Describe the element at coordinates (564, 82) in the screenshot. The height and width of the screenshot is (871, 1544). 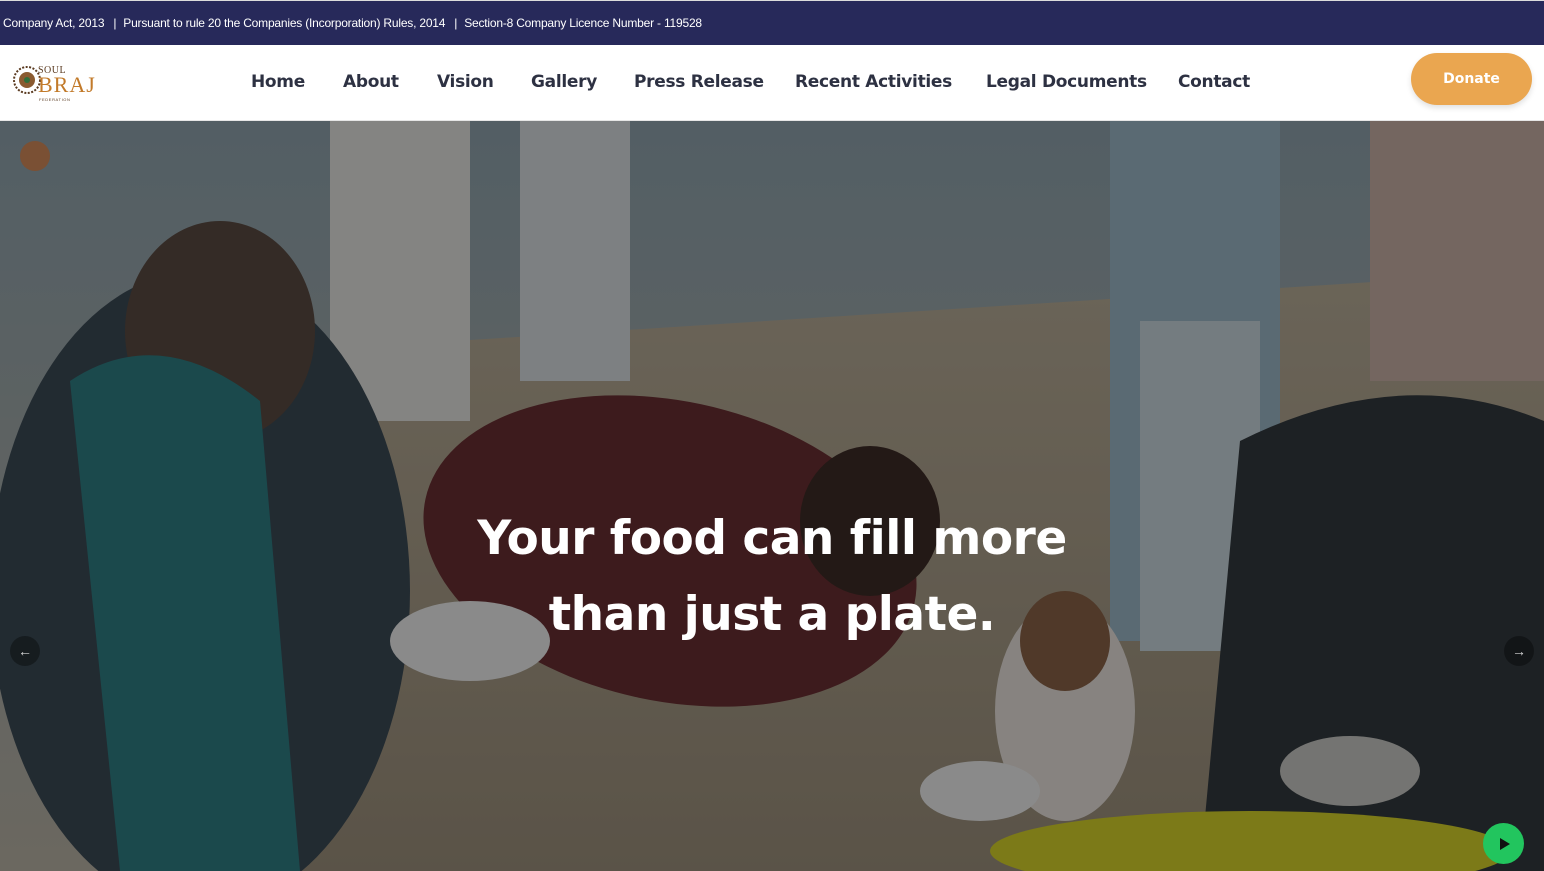
I see `nav-gallery: Gallery` at that location.